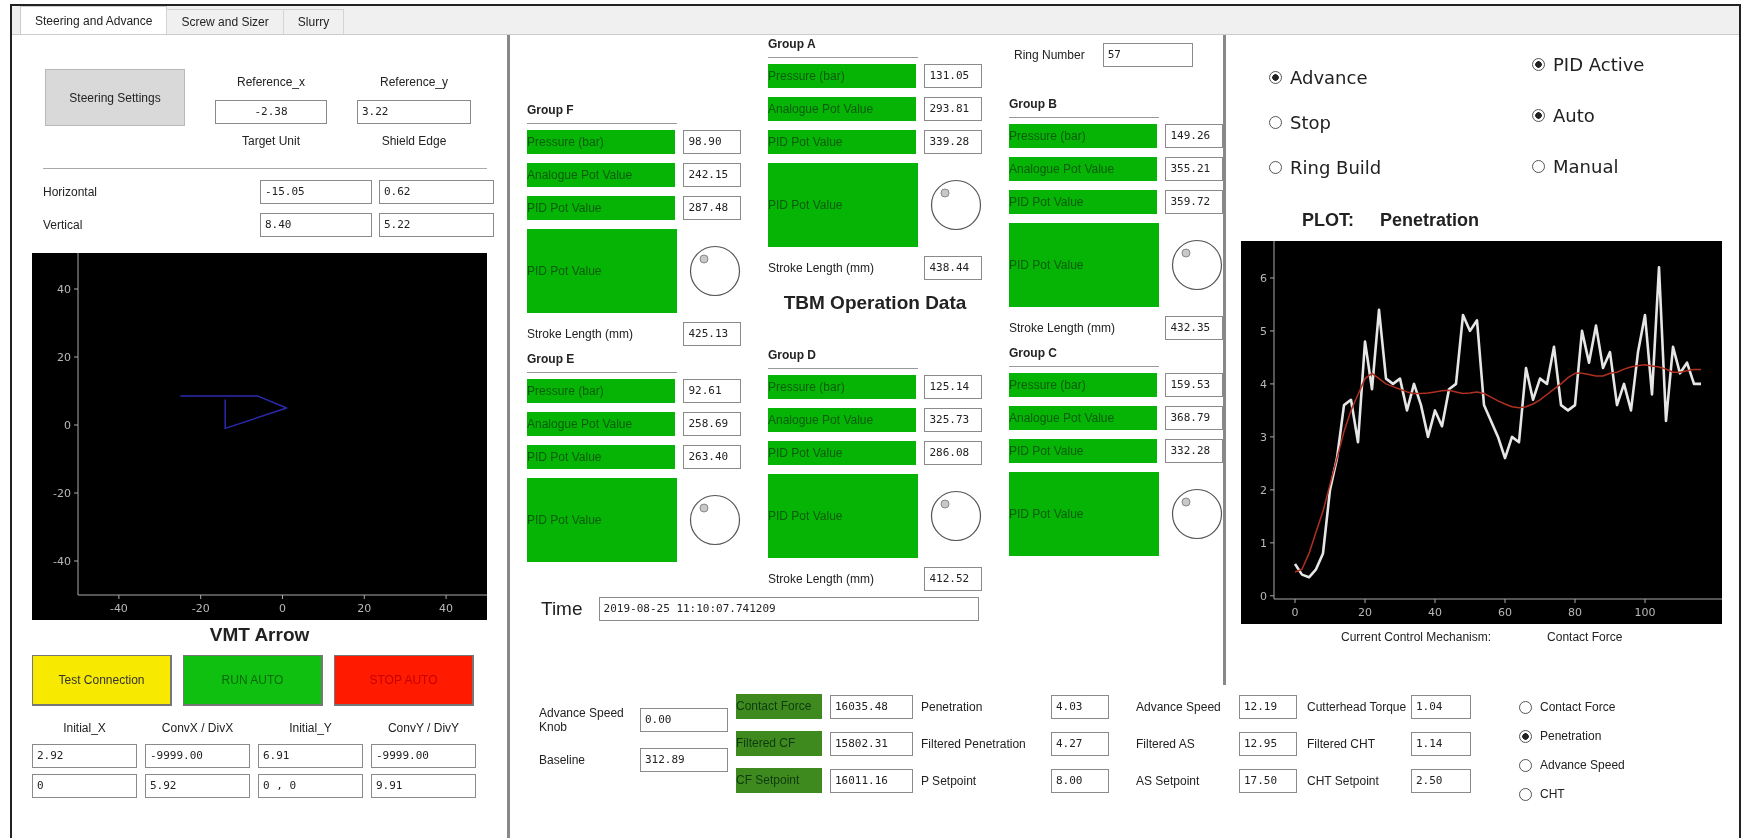  I want to click on value-field: 125.14, so click(953, 387).